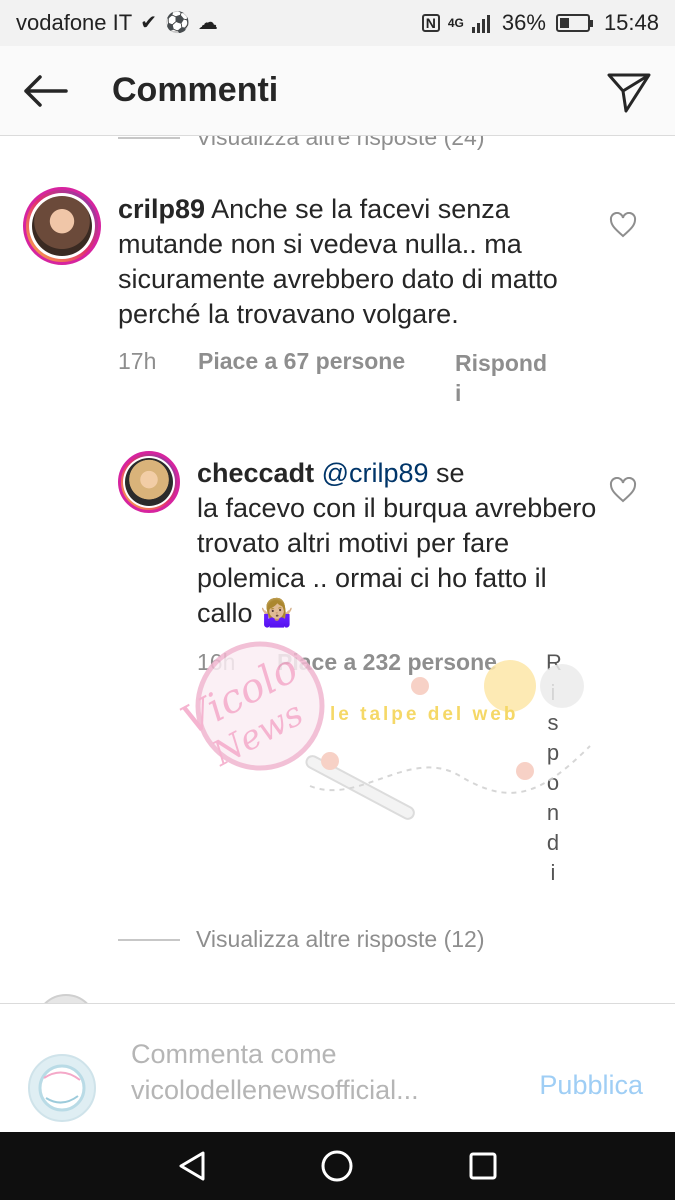 The height and width of the screenshot is (1200, 675). Describe the element at coordinates (631, 22) in the screenshot. I see `clock: 15:48` at that location.